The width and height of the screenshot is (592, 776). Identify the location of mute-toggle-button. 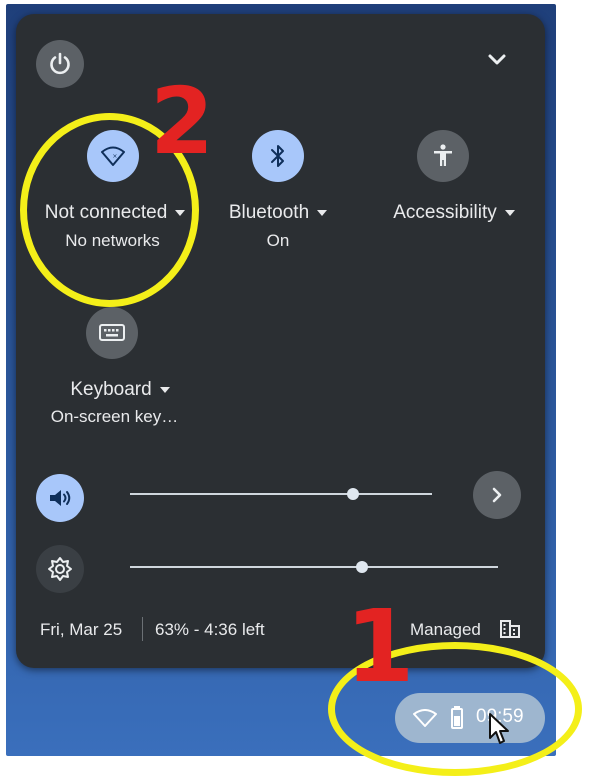
(60, 498).